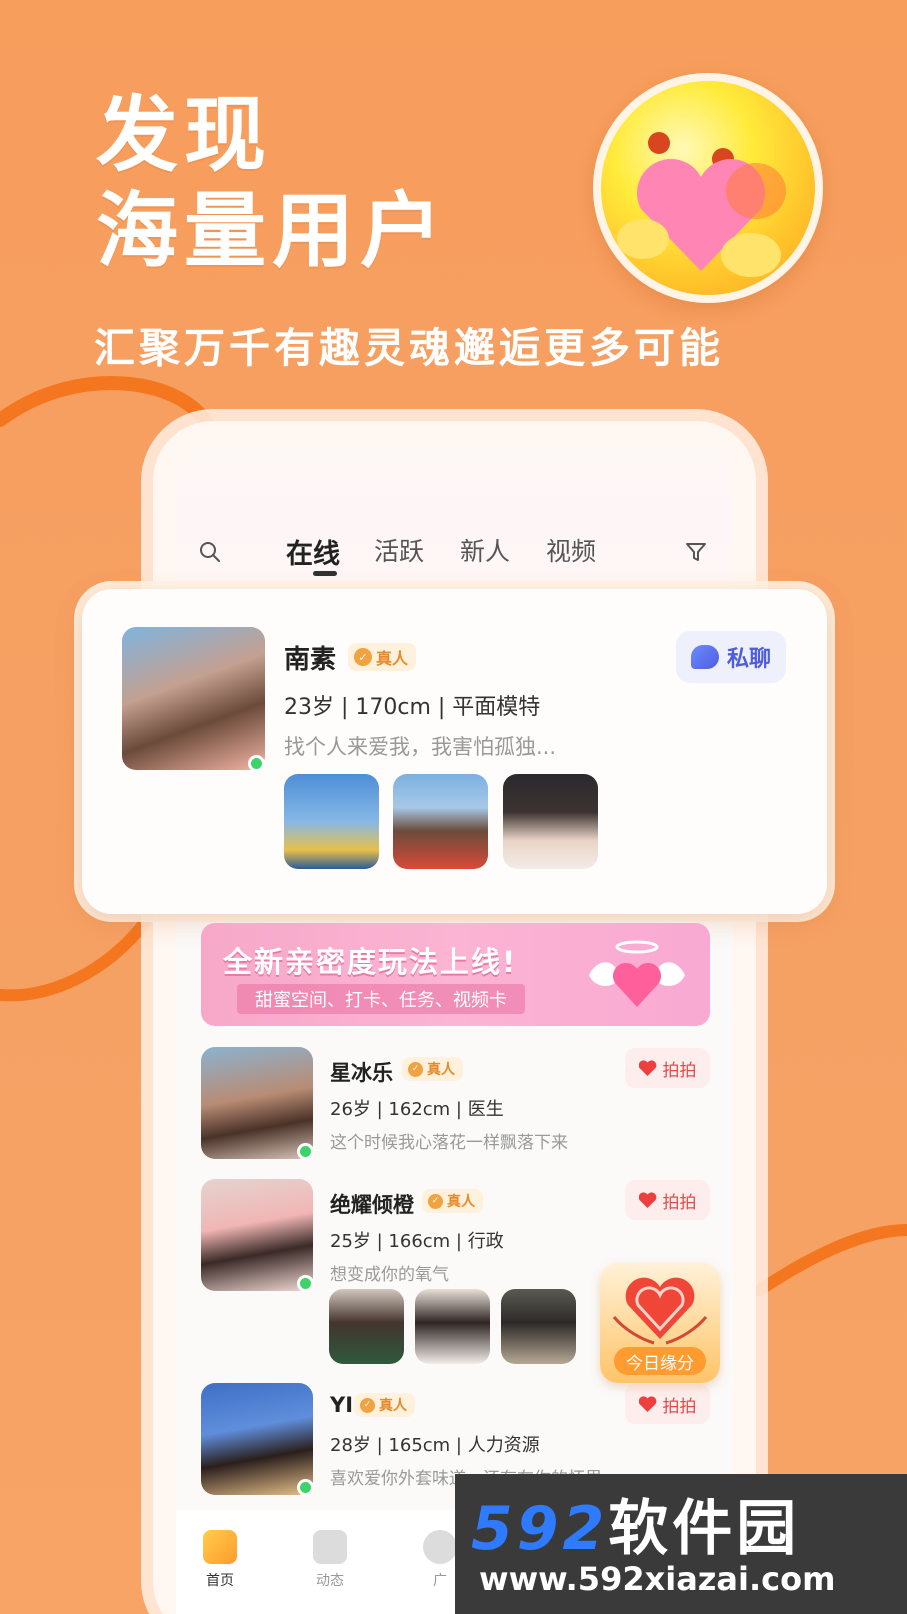 This screenshot has height=1614, width=907. What do you see at coordinates (440, 1547) in the screenshot?
I see `plaza-icon` at bounding box center [440, 1547].